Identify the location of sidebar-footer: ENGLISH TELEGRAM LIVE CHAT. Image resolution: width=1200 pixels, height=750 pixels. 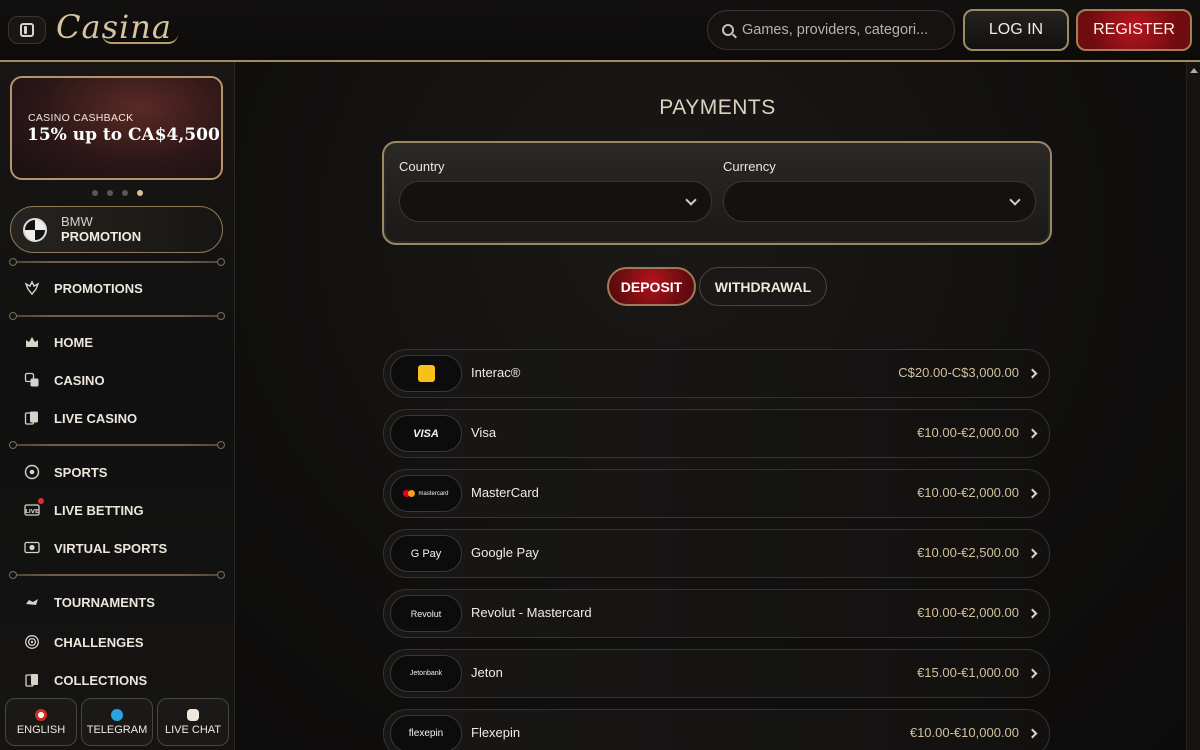
(117, 722).